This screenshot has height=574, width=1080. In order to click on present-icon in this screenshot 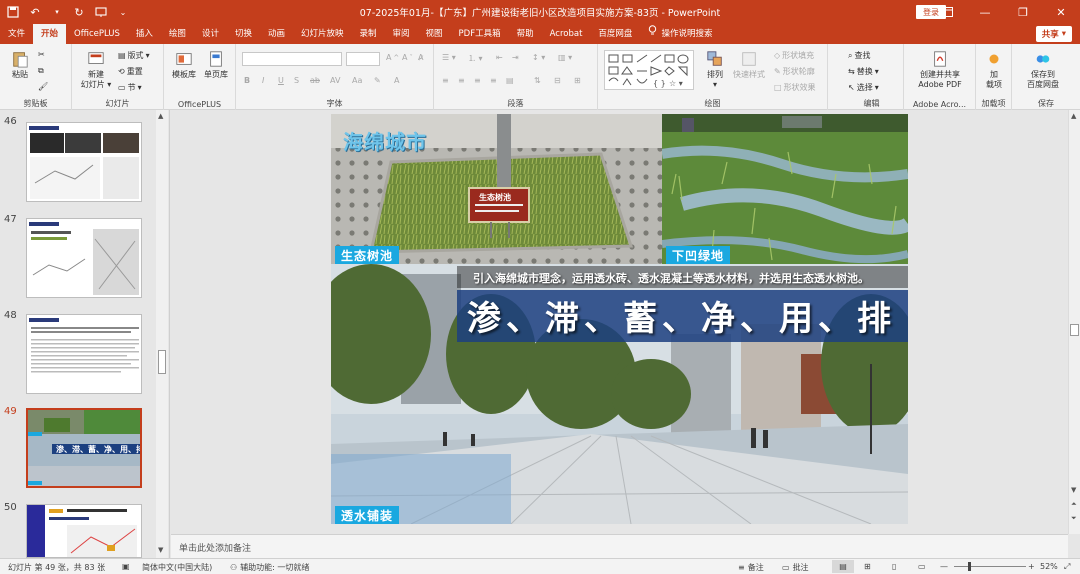, I will do `click(101, 12)`.